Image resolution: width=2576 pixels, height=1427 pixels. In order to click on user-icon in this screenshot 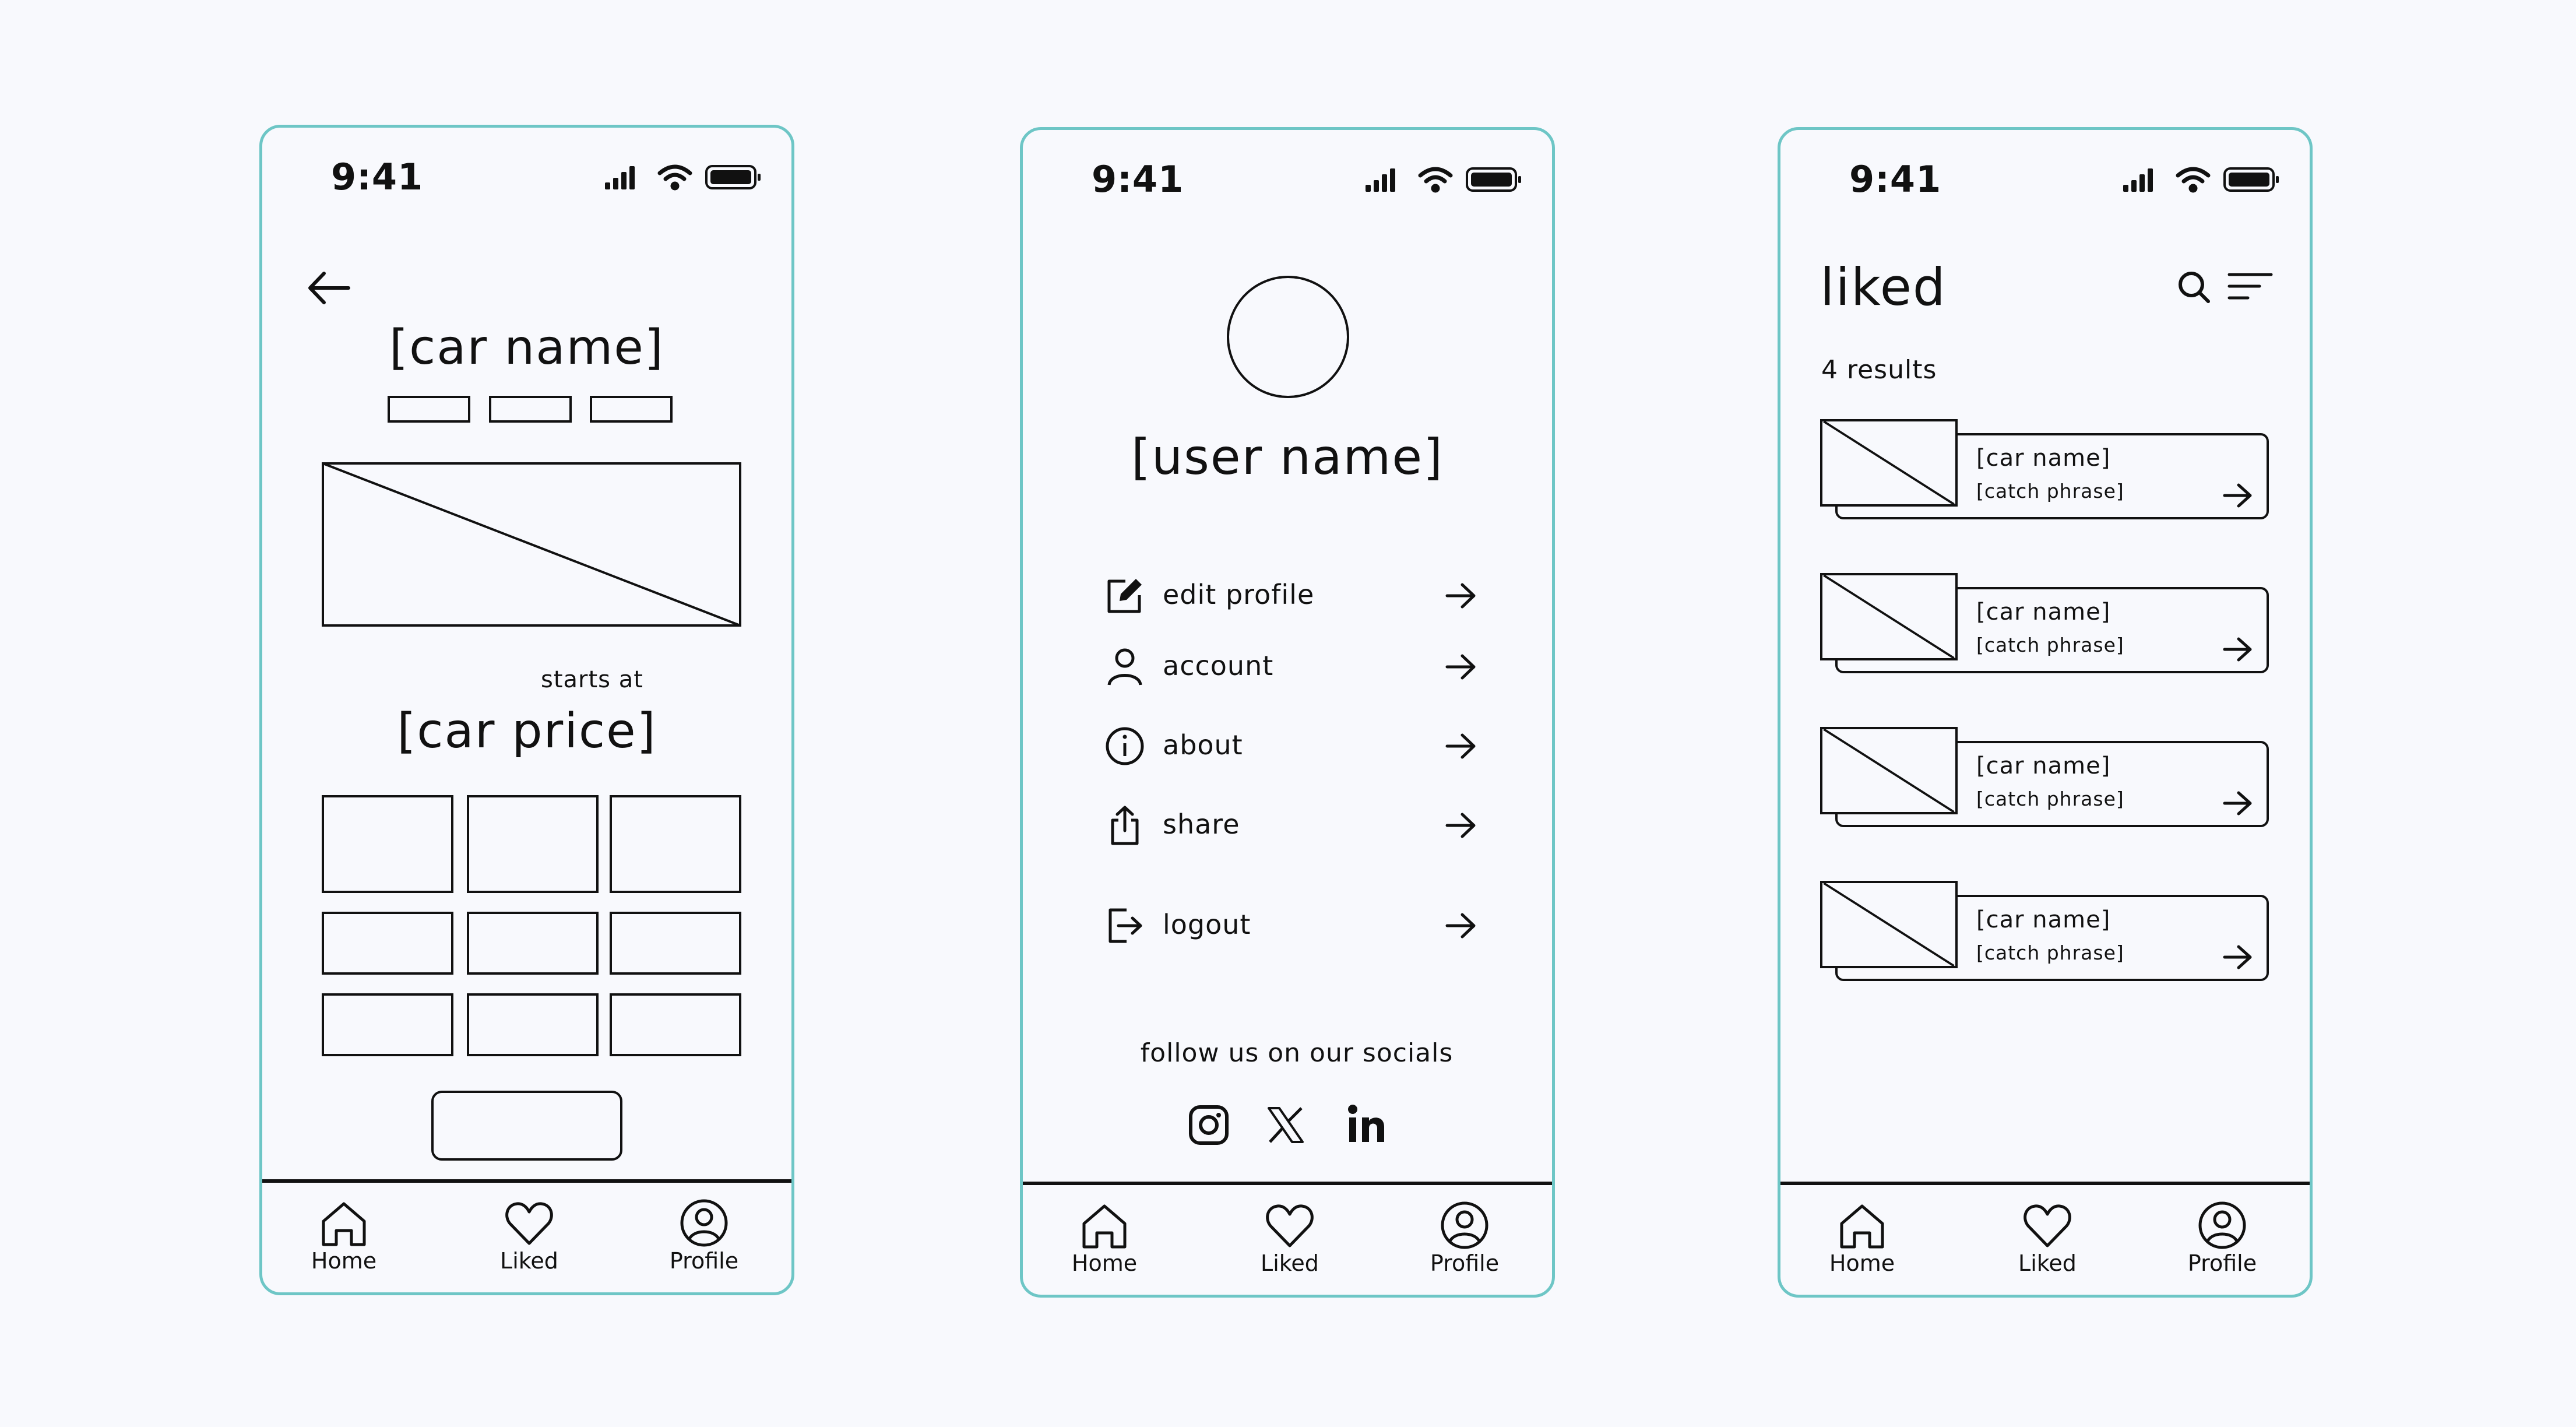, I will do `click(1124, 667)`.